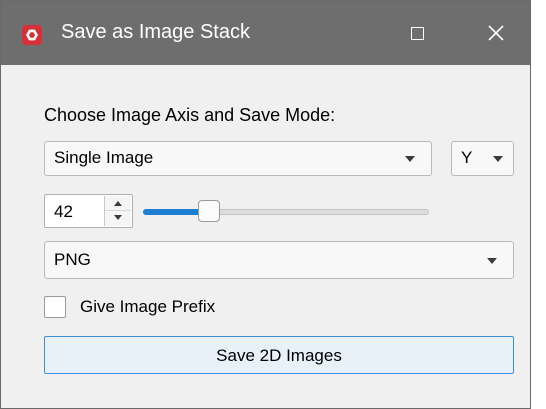  I want to click on spin-down-icon, so click(118, 218).